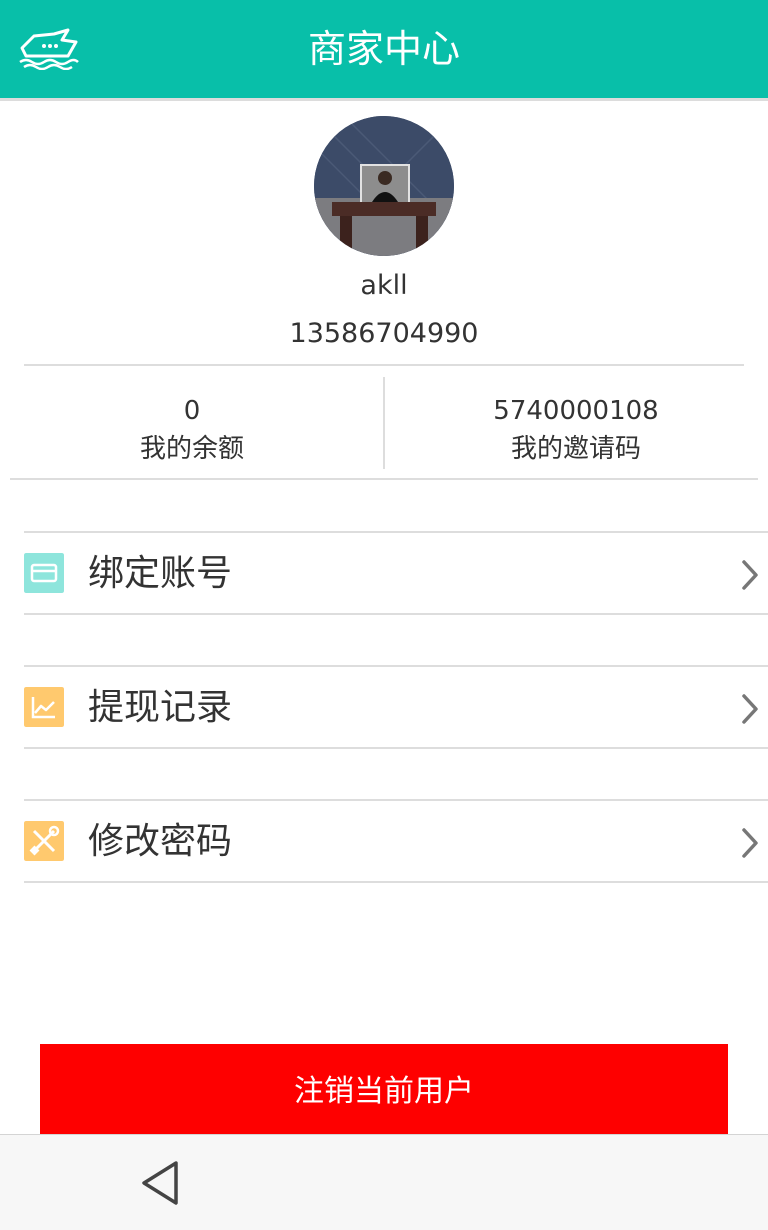 Image resolution: width=768 pixels, height=1230 pixels. Describe the element at coordinates (44, 707) in the screenshot. I see `chart-line-icon` at that location.